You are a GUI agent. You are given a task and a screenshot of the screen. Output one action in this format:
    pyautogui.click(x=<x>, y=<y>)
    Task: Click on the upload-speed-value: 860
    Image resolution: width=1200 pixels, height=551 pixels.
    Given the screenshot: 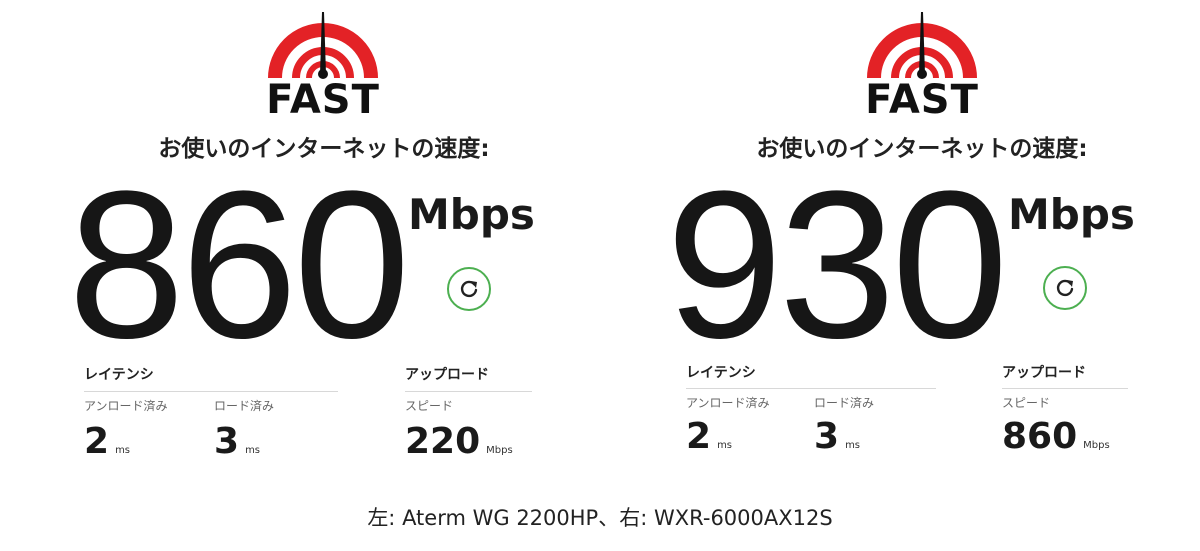 What is the action you would take?
    pyautogui.click(x=1040, y=436)
    